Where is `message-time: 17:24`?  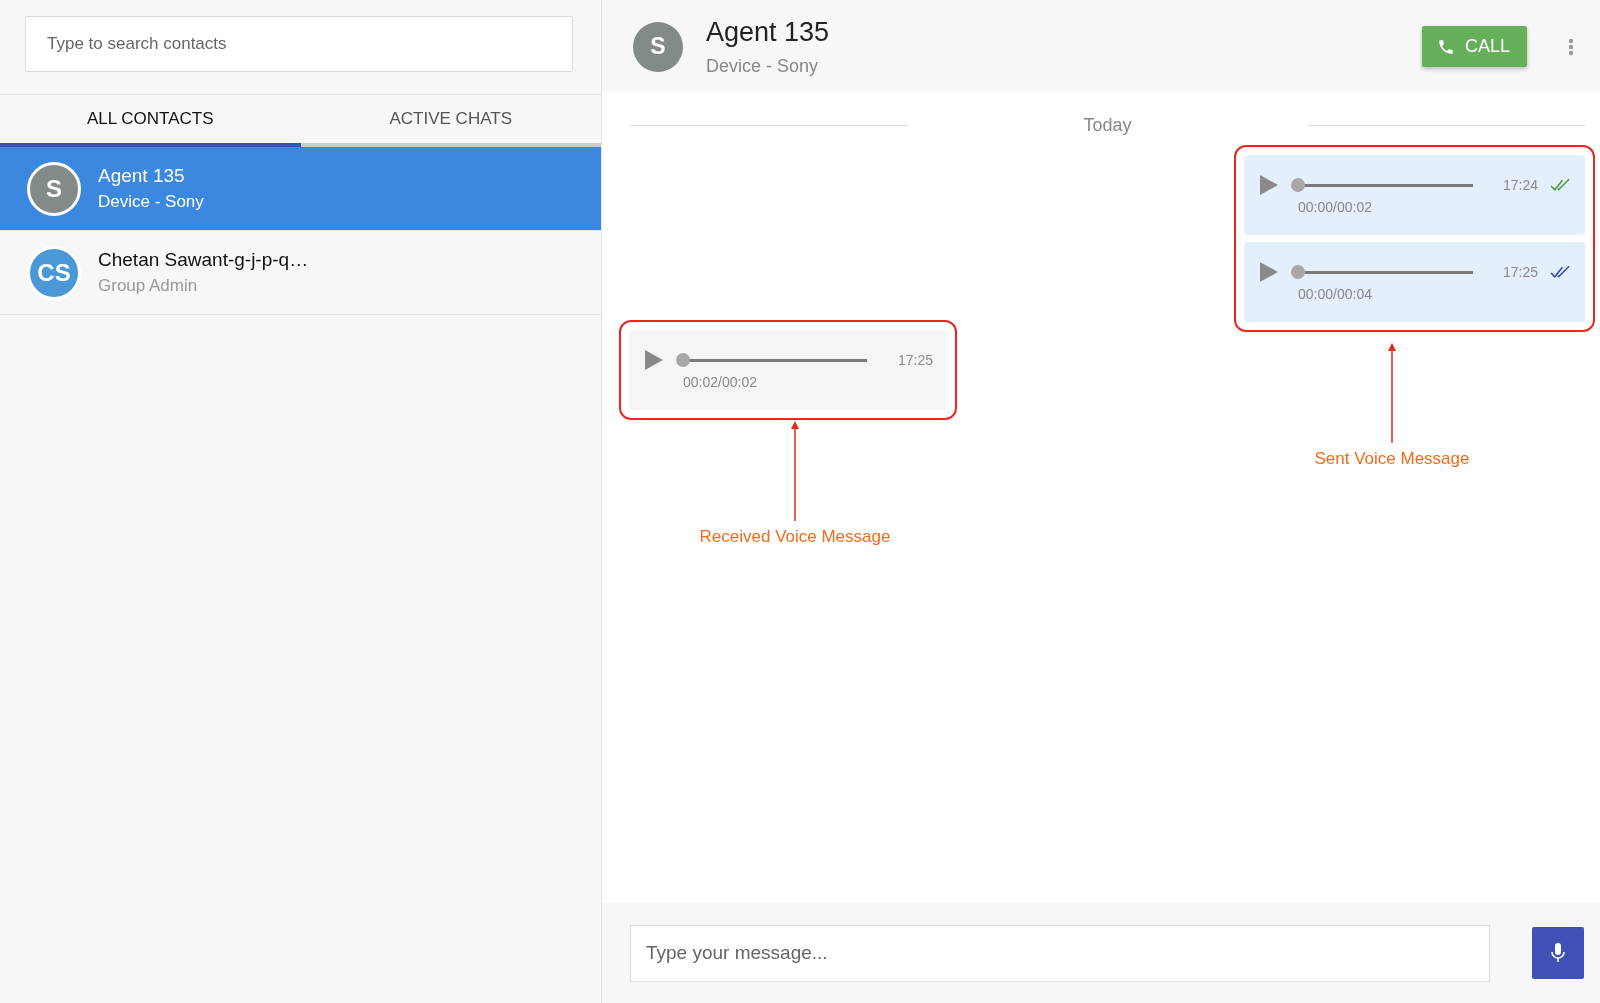
message-time: 17:24 is located at coordinates (1520, 185).